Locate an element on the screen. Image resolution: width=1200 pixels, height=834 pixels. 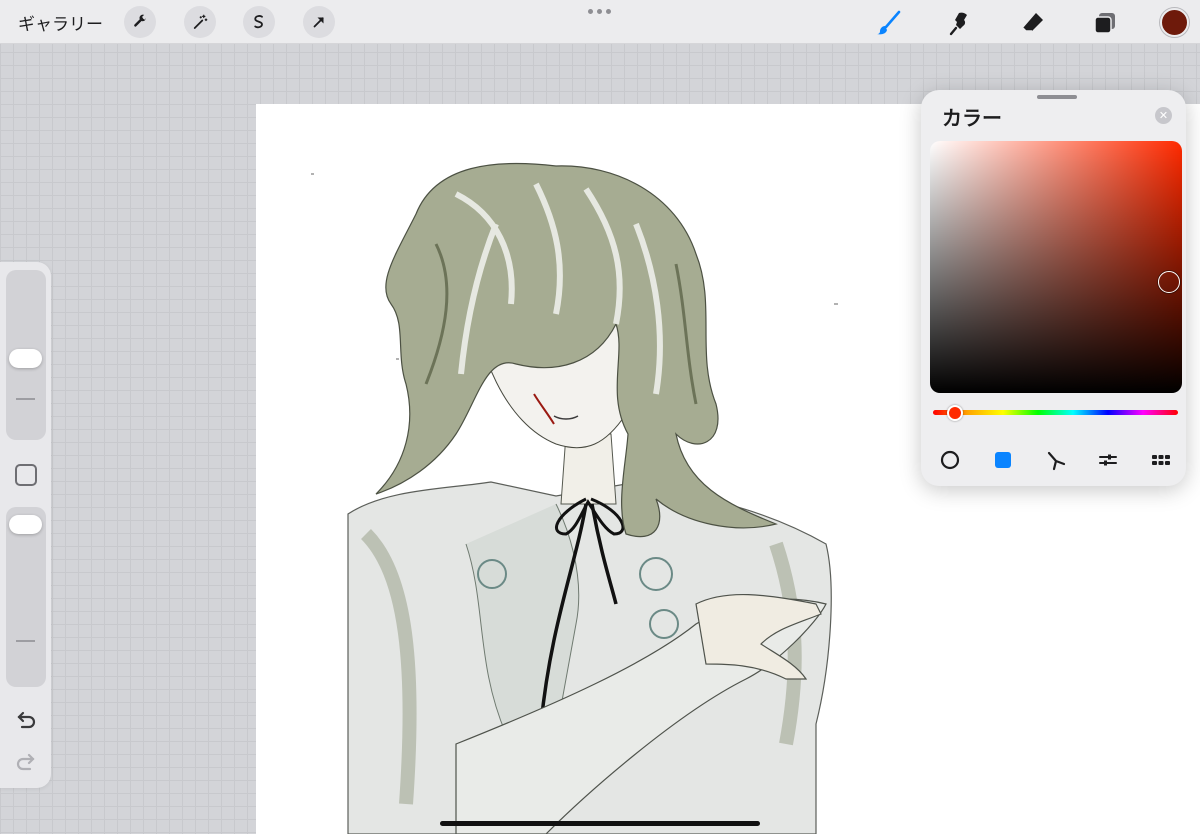
hue-slider-thumb is located at coordinates (955, 413).